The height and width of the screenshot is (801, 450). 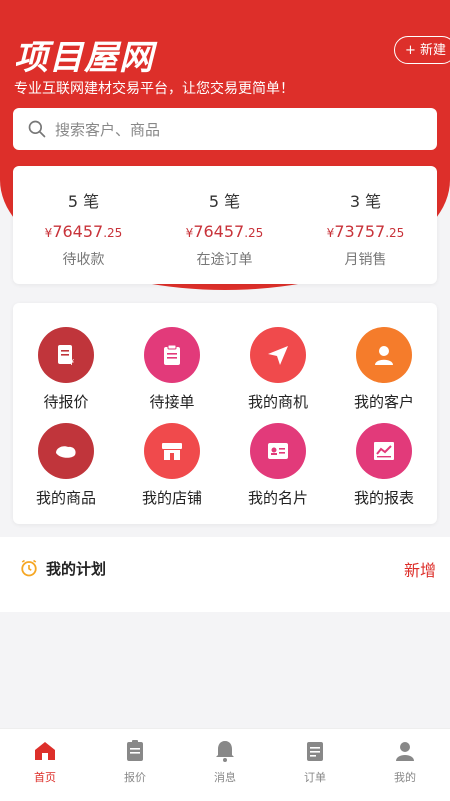 I want to click on bottom-tab-bar: 首页 报价 消息 订单 我的, so click(x=225, y=764).